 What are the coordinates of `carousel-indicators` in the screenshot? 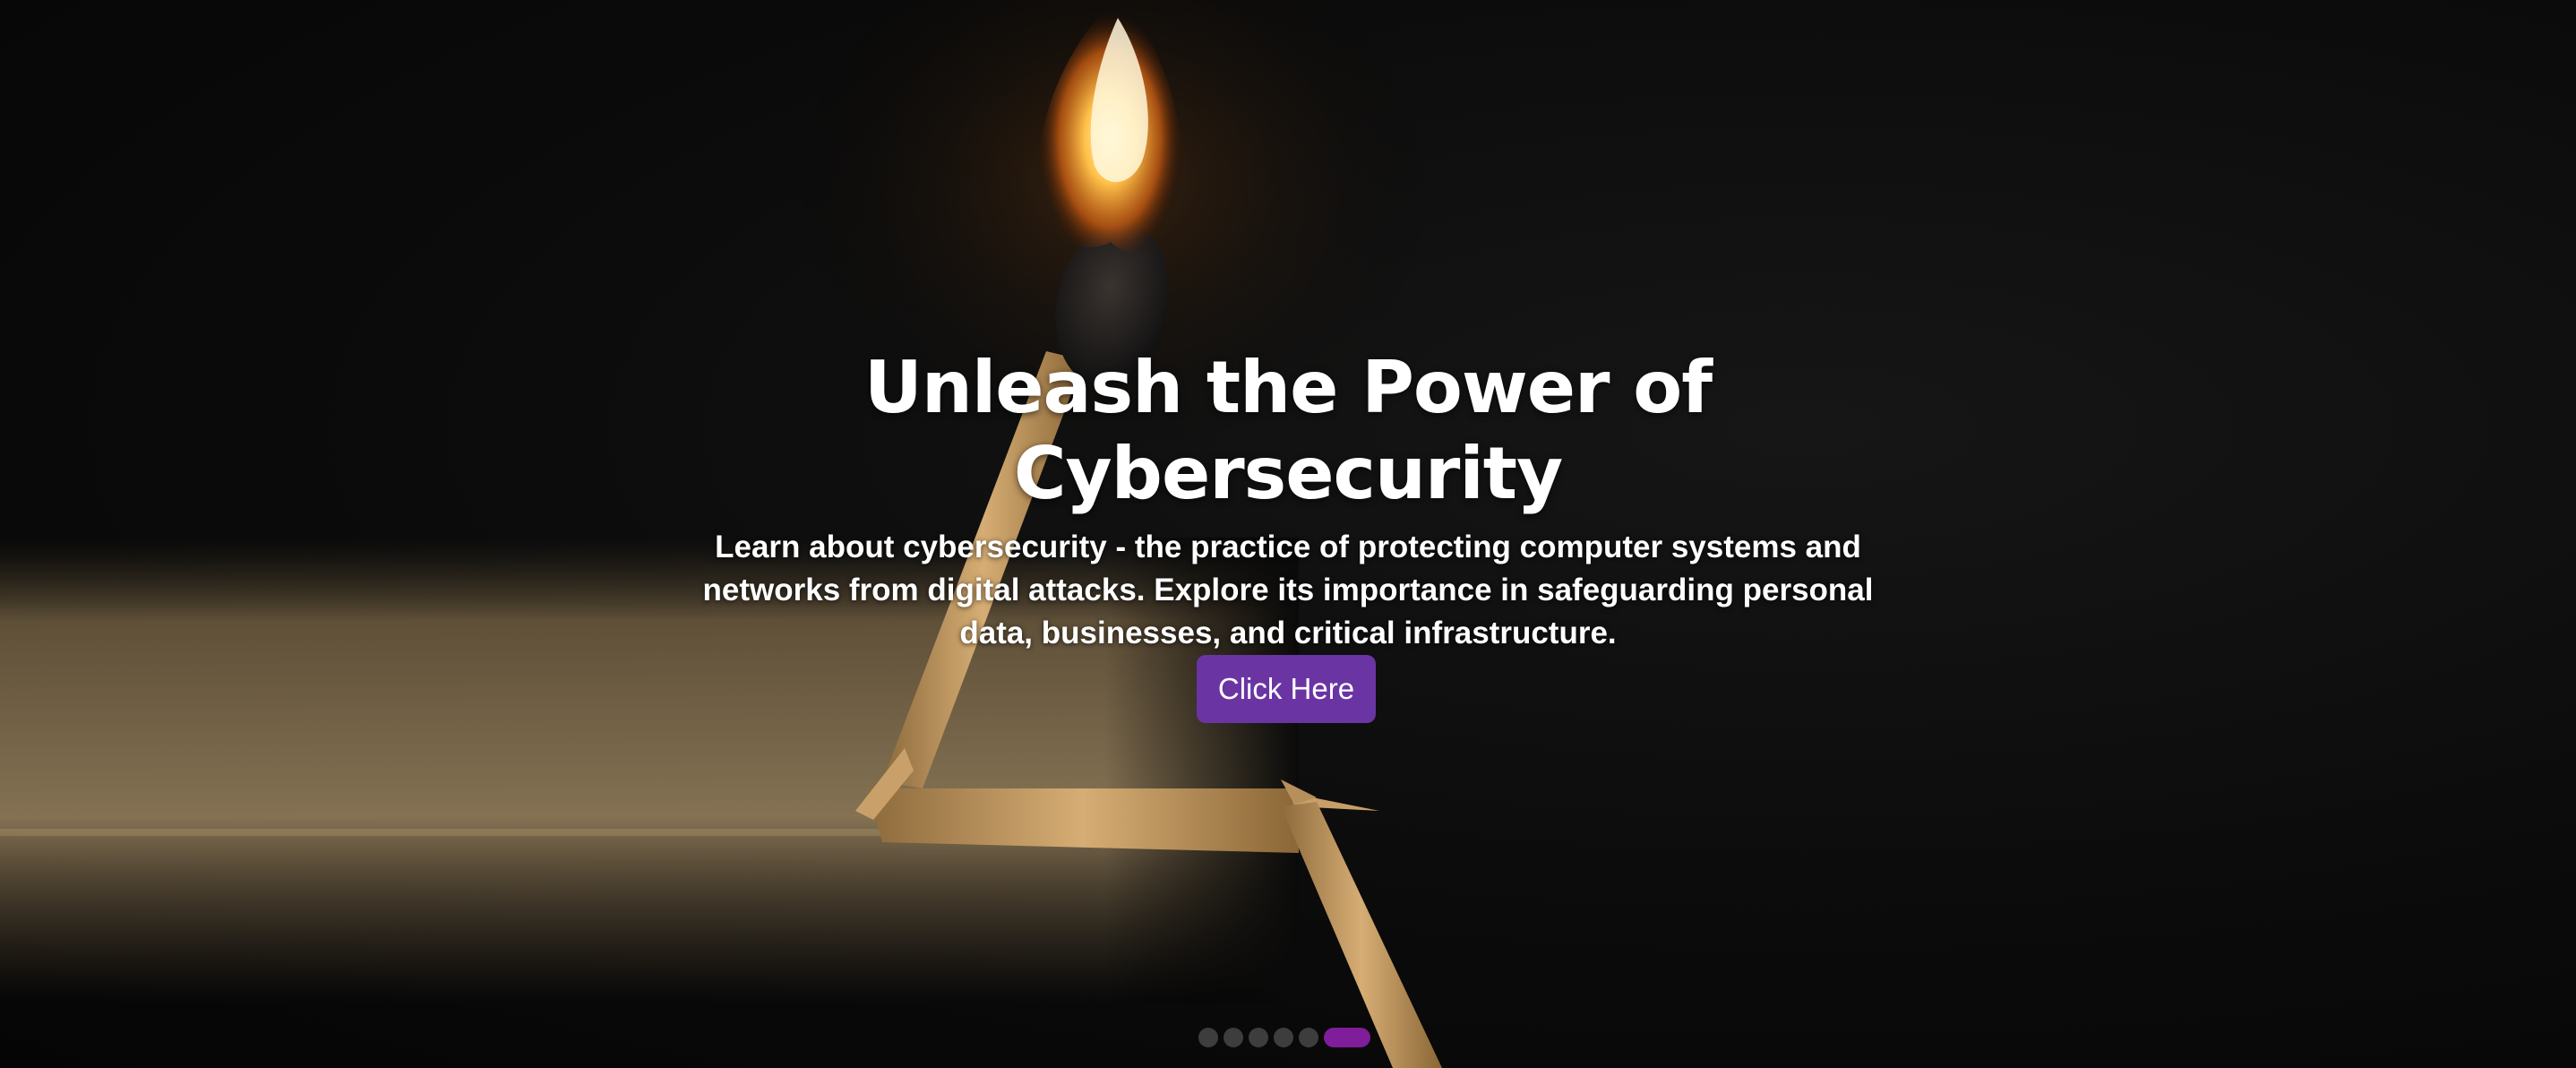 It's located at (1284, 1038).